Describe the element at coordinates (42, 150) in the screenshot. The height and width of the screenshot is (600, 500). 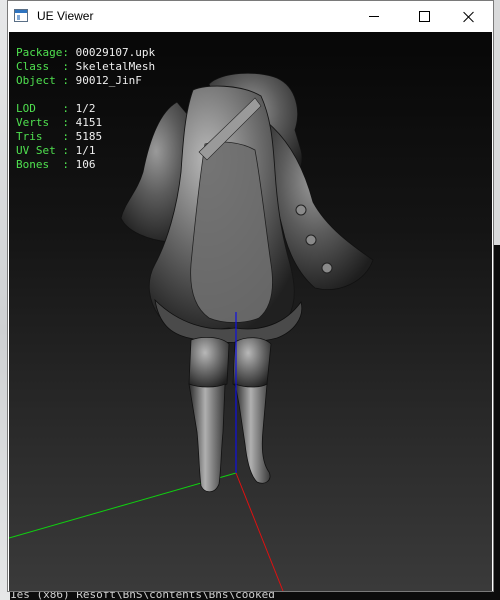
I see `info-label: UV Set :` at that location.